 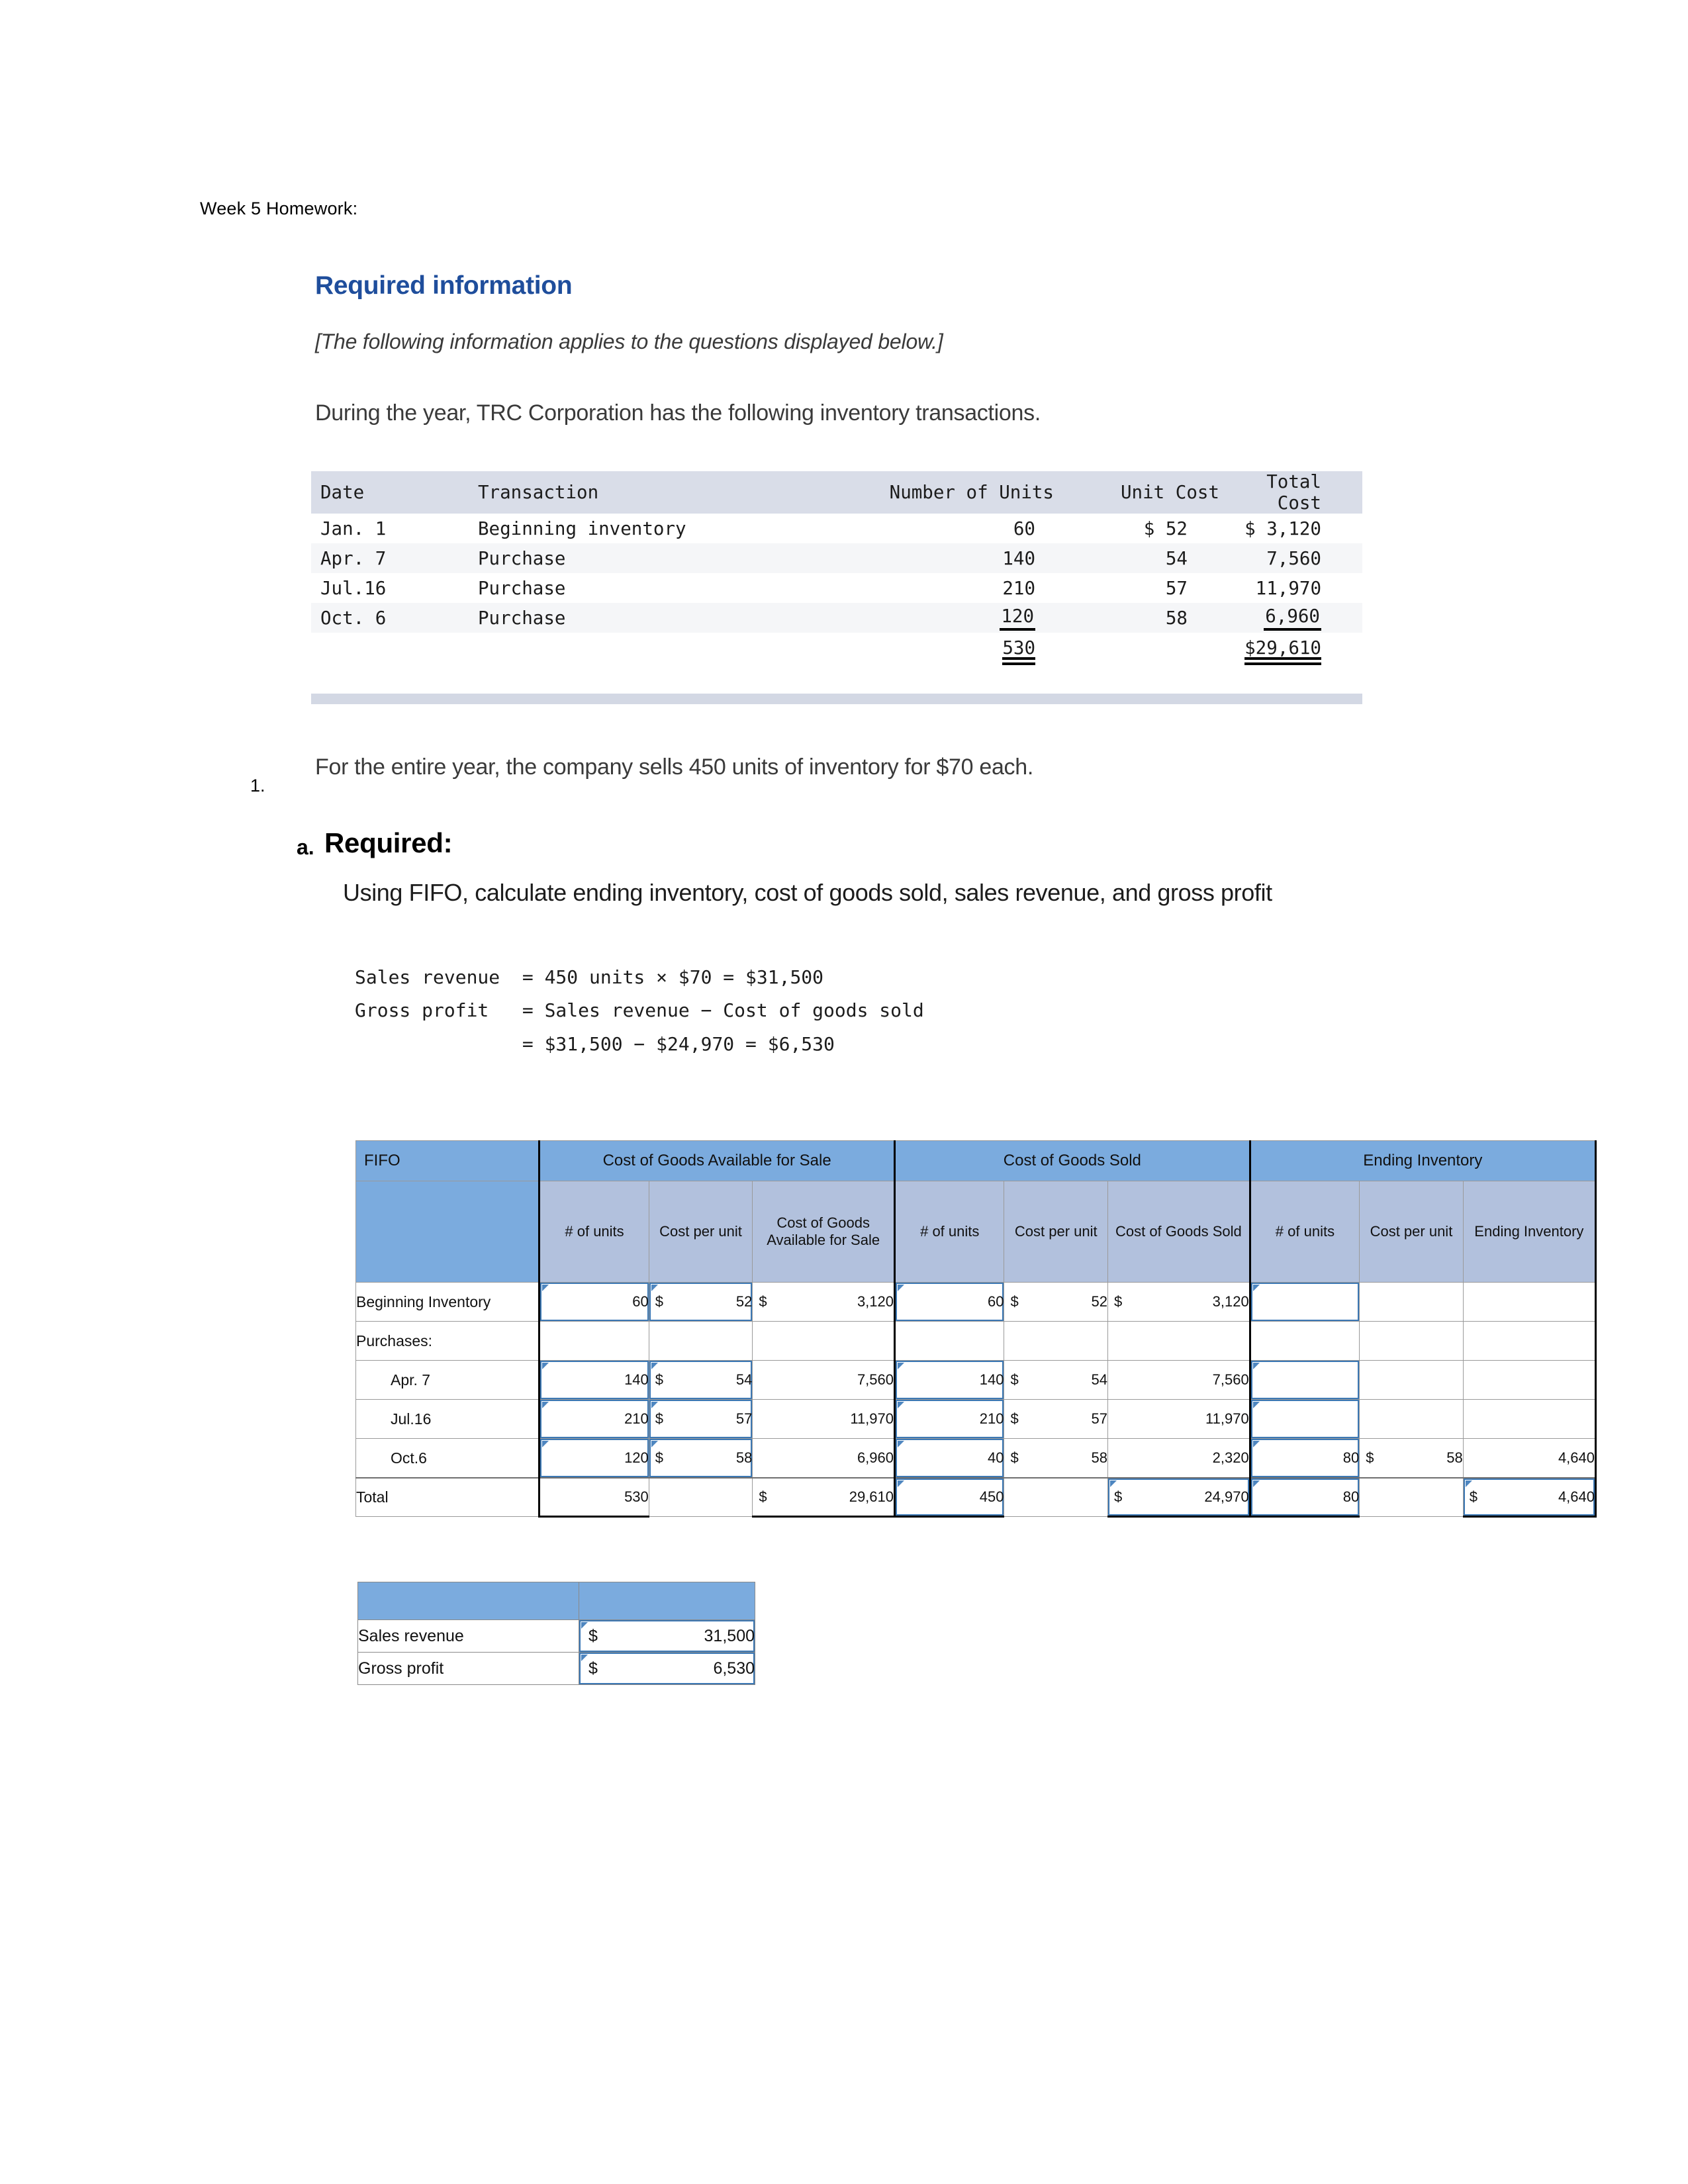 What do you see at coordinates (1282, 528) in the screenshot?
I see `cell-total-cost: $ 3,120` at bounding box center [1282, 528].